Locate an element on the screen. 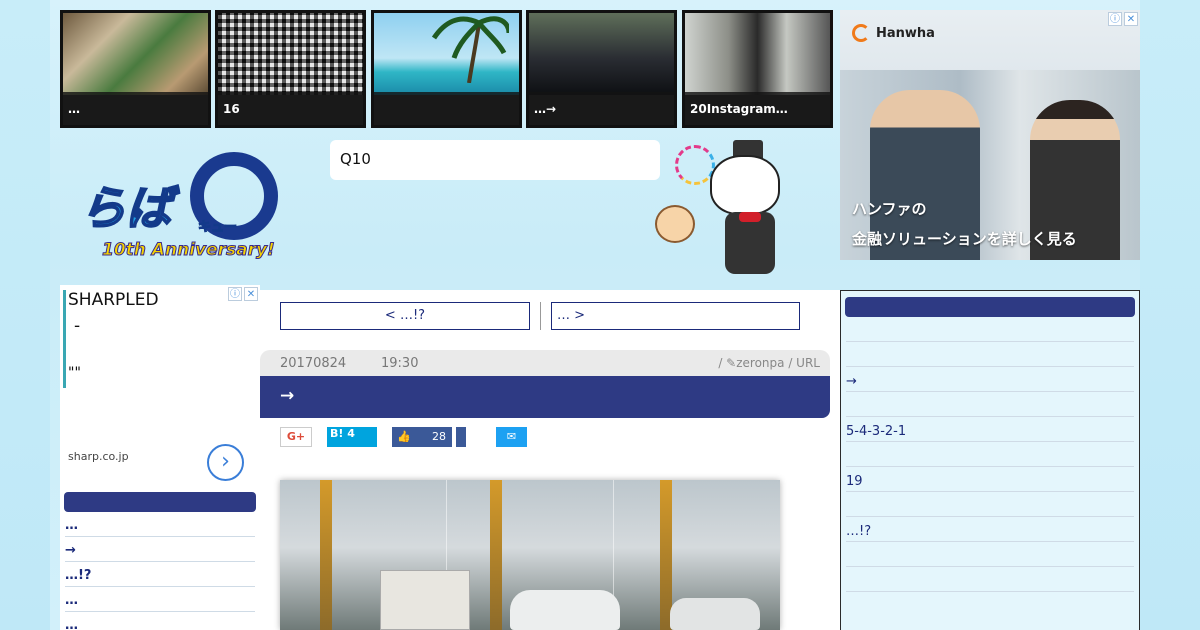  thumbnail-caption: …→ is located at coordinates (601, 108).